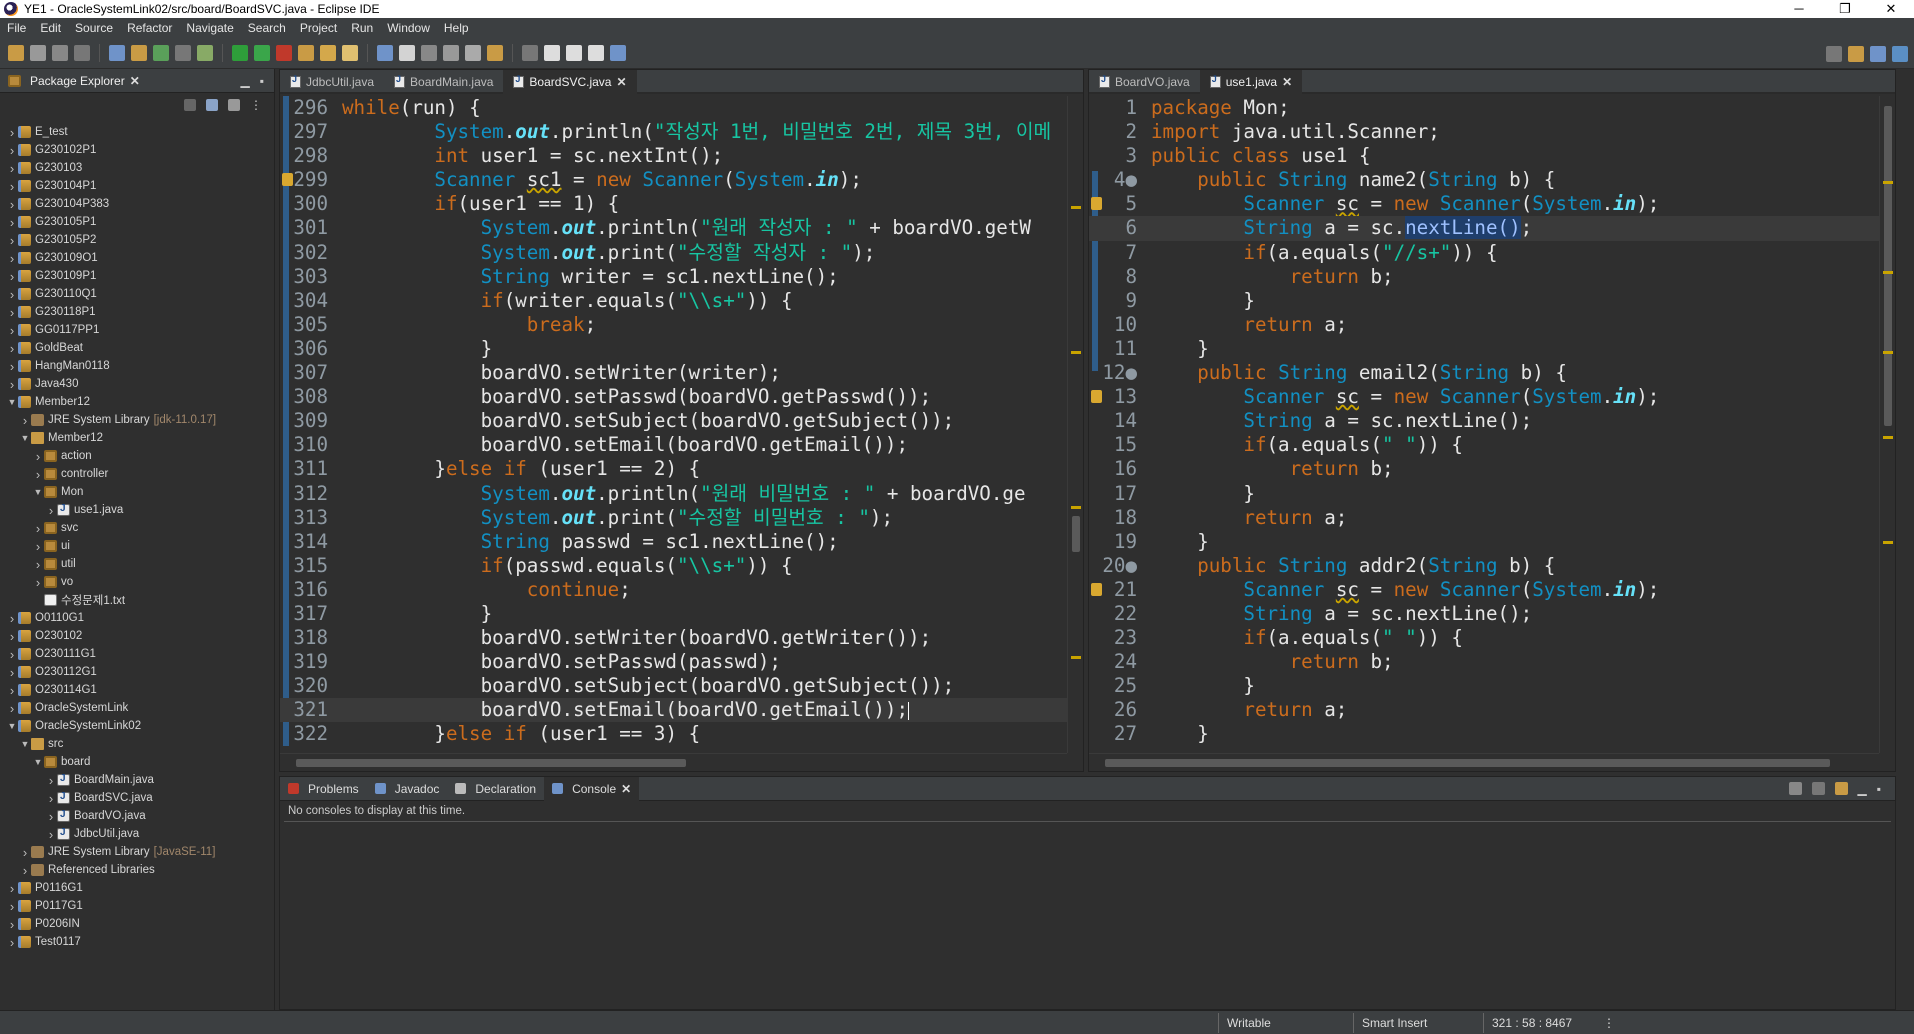  What do you see at coordinates (137, 420) in the screenshot?
I see `tree-item: › JRE System Library [jdk-11.0.17]` at bounding box center [137, 420].